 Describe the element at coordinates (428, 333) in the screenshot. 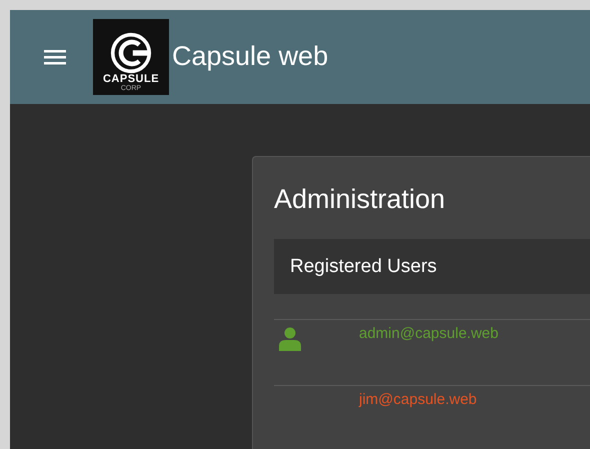

I see `user-email: admin@capsule.web` at that location.